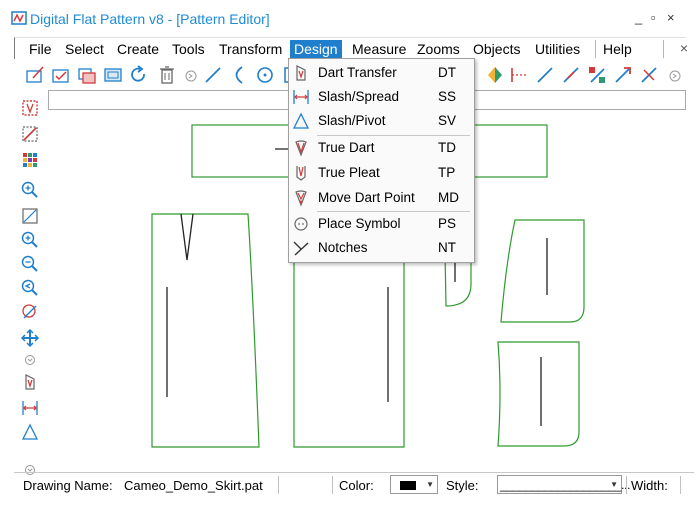  I want to click on color-grid-icon, so click(30, 160).